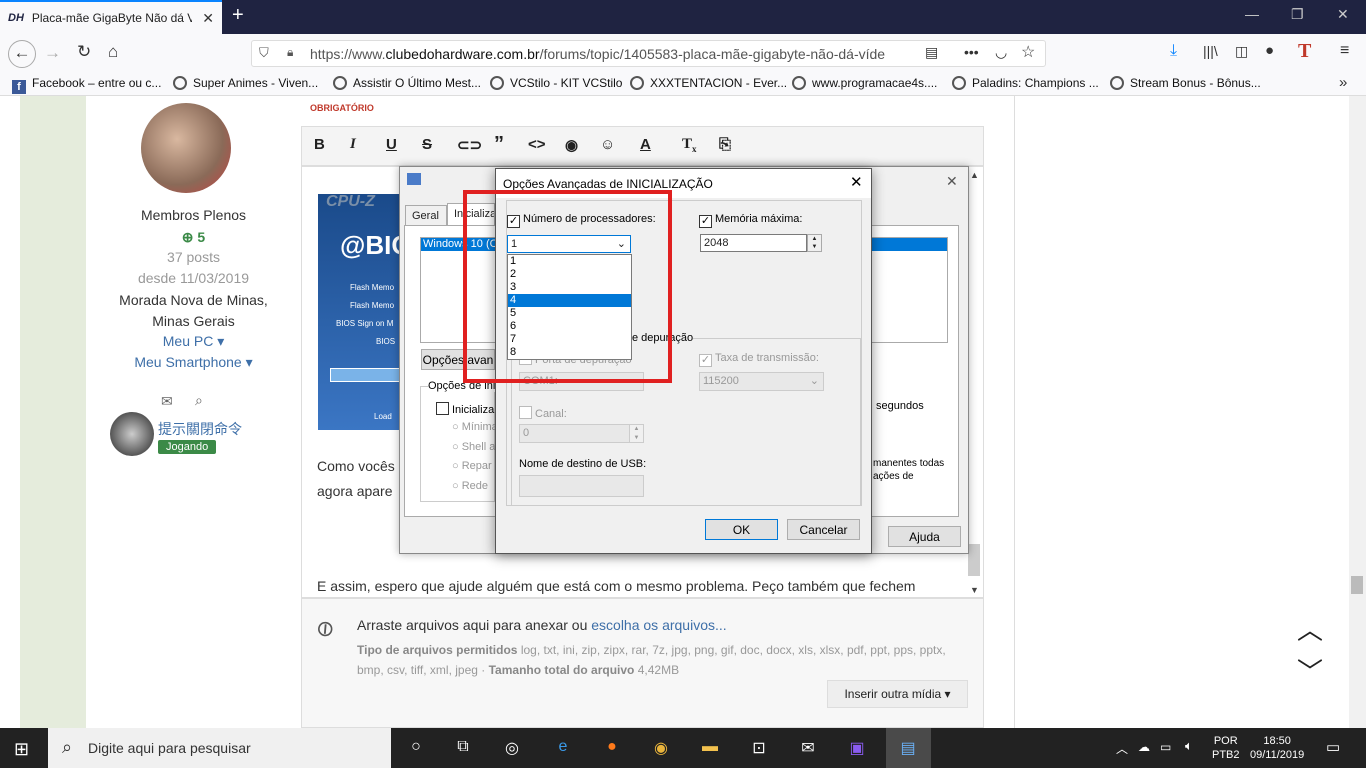 Image resolution: width=1366 pixels, height=768 pixels. What do you see at coordinates (264, 53) in the screenshot?
I see `tracking-shield-icon: ⛉` at bounding box center [264, 53].